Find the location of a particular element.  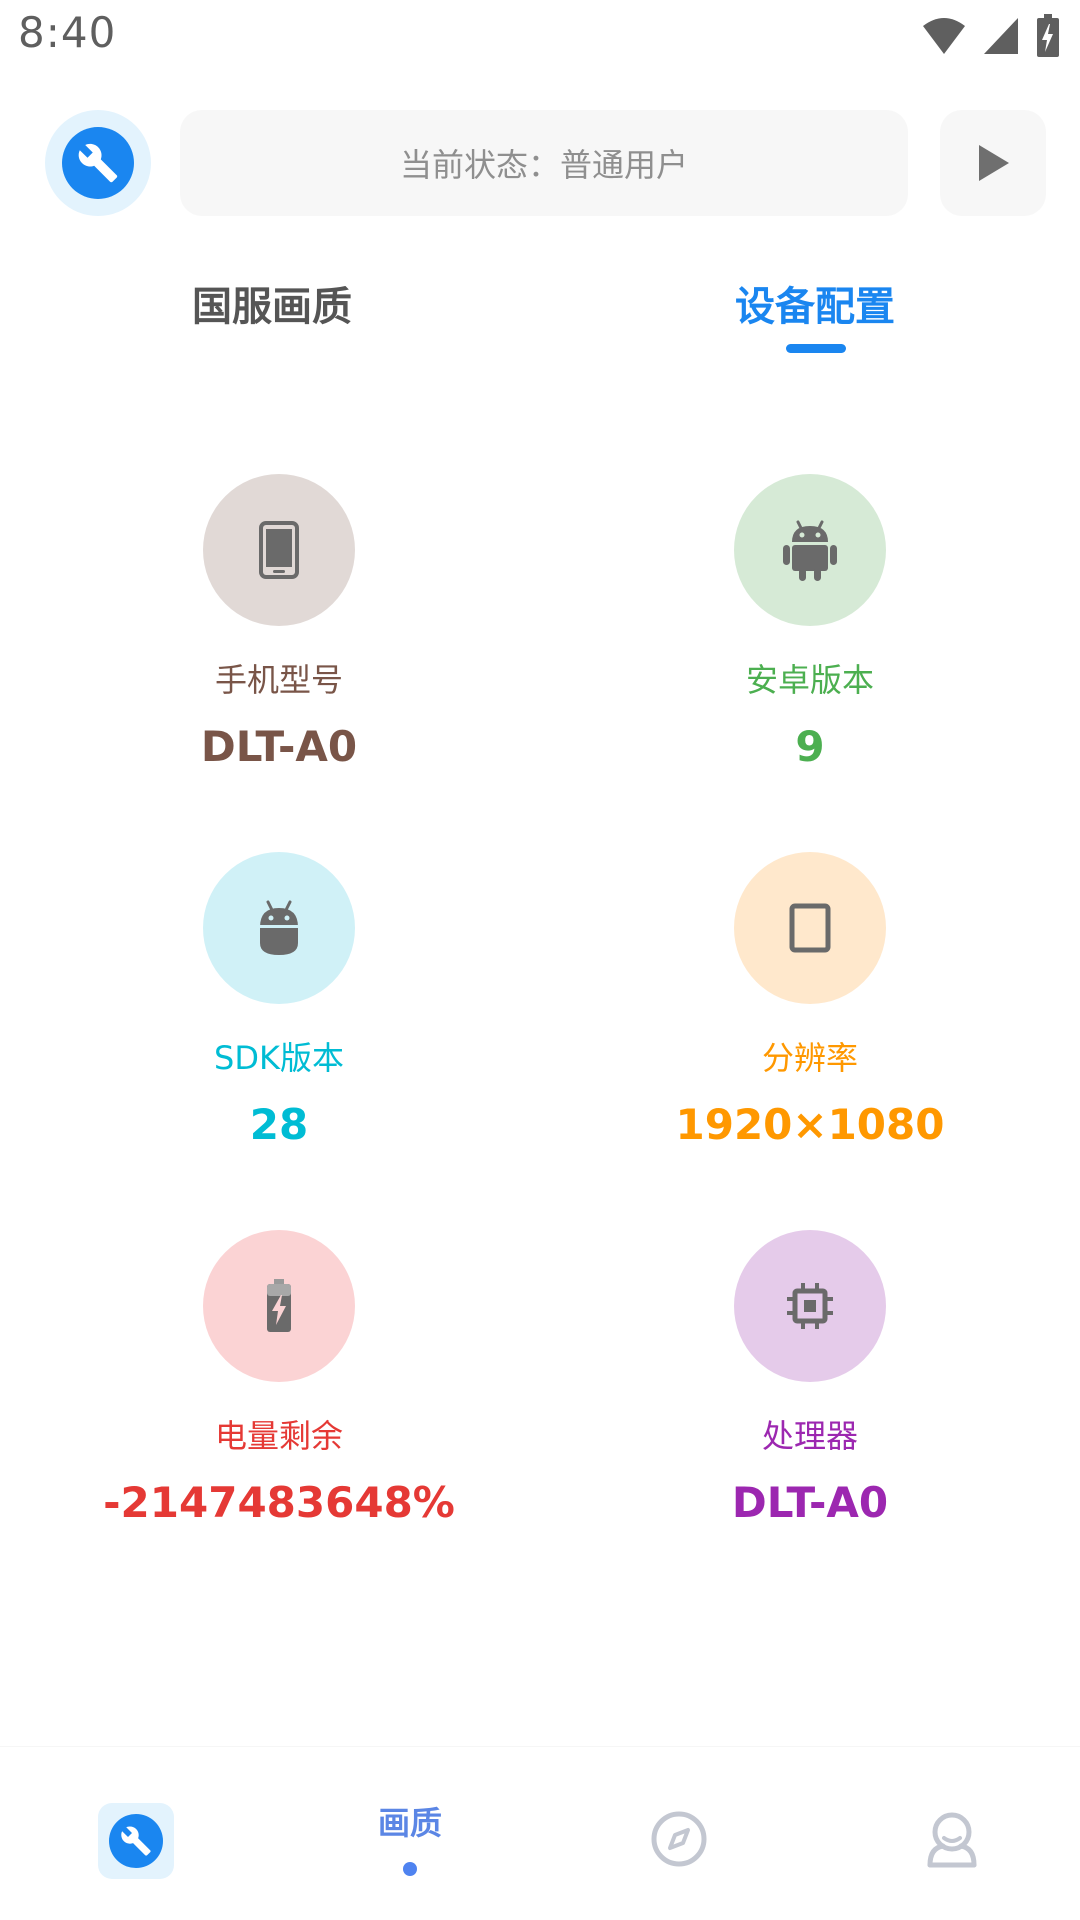

info-label: 处理器 is located at coordinates (809, 1436).